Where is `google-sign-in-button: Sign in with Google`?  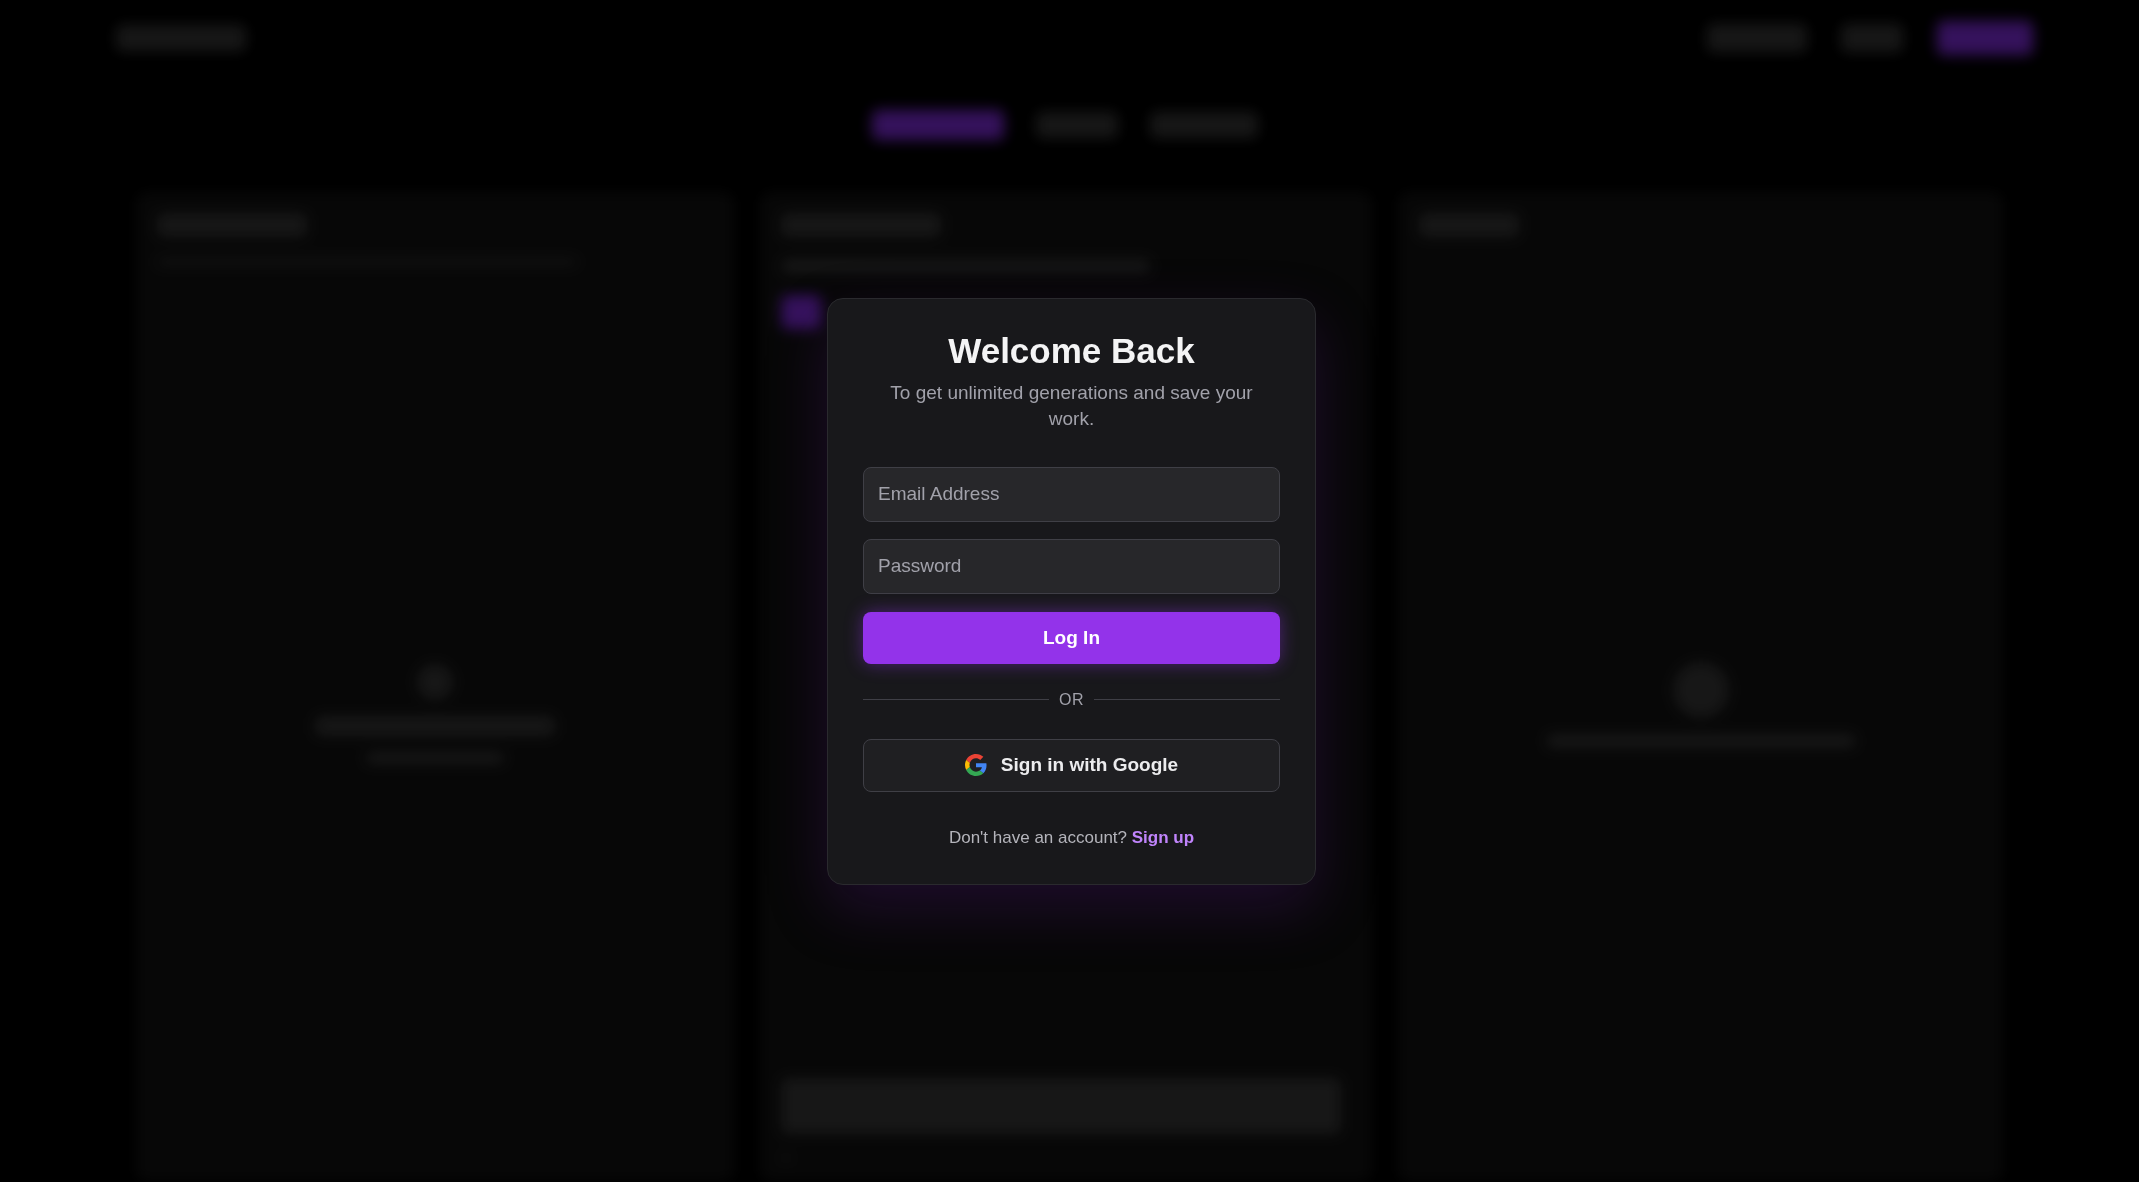 google-sign-in-button: Sign in with Google is located at coordinates (1071, 765).